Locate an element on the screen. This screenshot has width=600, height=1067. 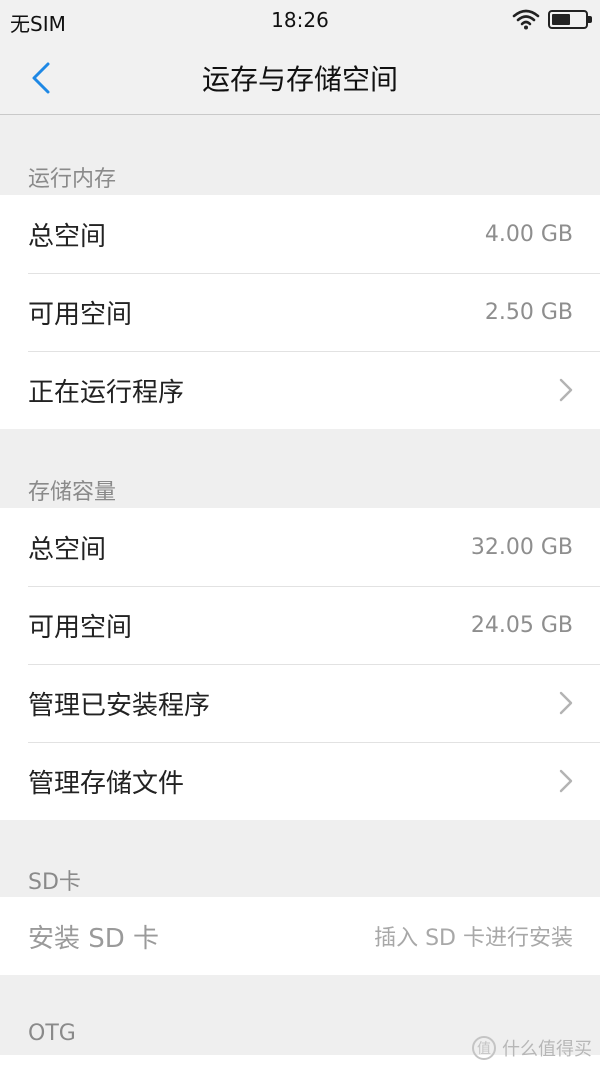
ram-total-value: 4.00 GB is located at coordinates (528, 234).